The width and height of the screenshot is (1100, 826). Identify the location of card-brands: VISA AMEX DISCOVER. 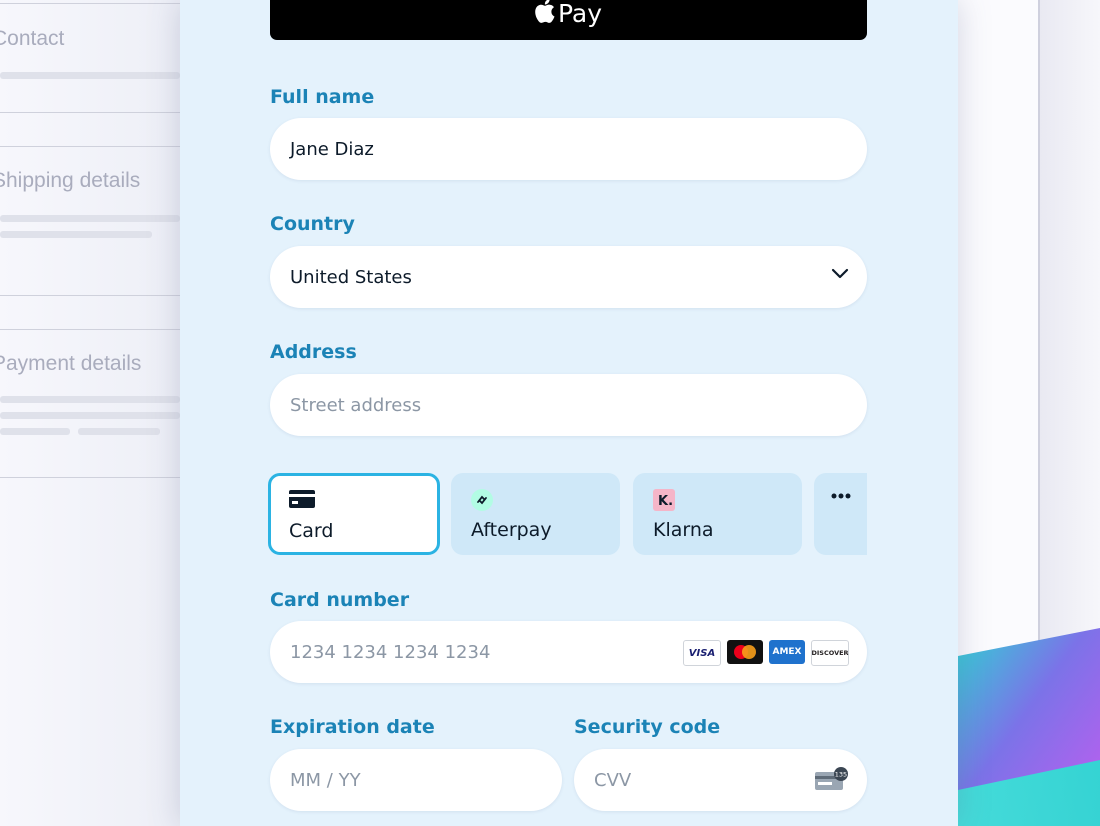
(763, 653).